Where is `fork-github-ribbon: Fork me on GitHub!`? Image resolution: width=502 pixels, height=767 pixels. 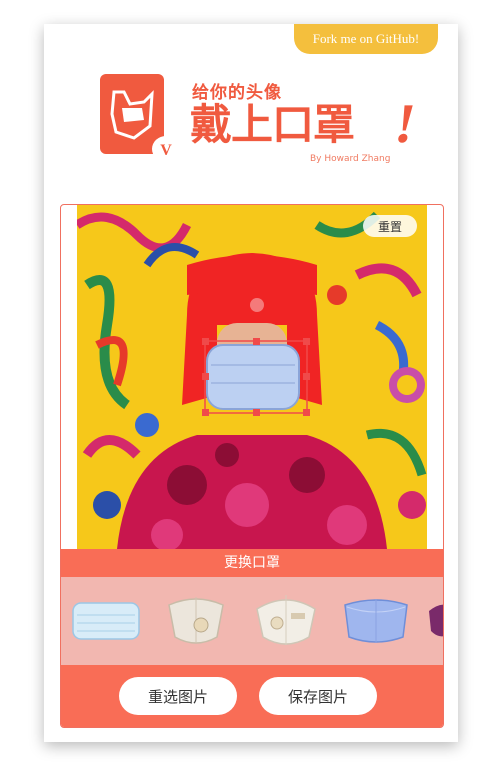 fork-github-ribbon: Fork me on GitHub! is located at coordinates (366, 39).